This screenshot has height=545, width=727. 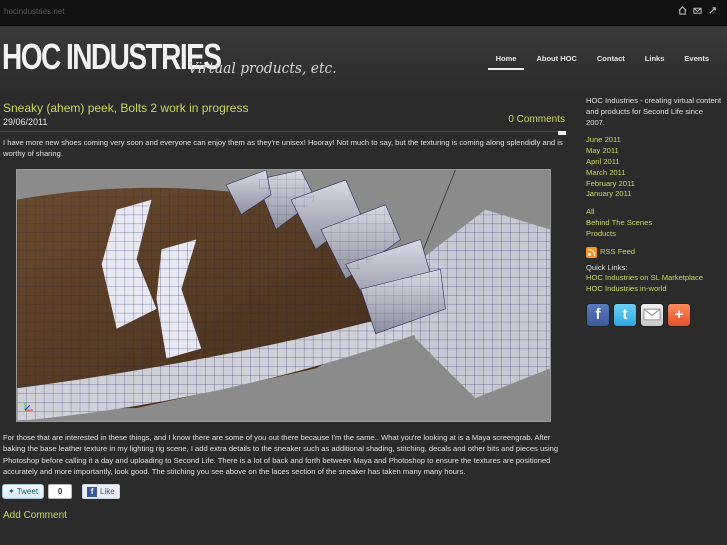 I want to click on home-icon, so click(x=682, y=10).